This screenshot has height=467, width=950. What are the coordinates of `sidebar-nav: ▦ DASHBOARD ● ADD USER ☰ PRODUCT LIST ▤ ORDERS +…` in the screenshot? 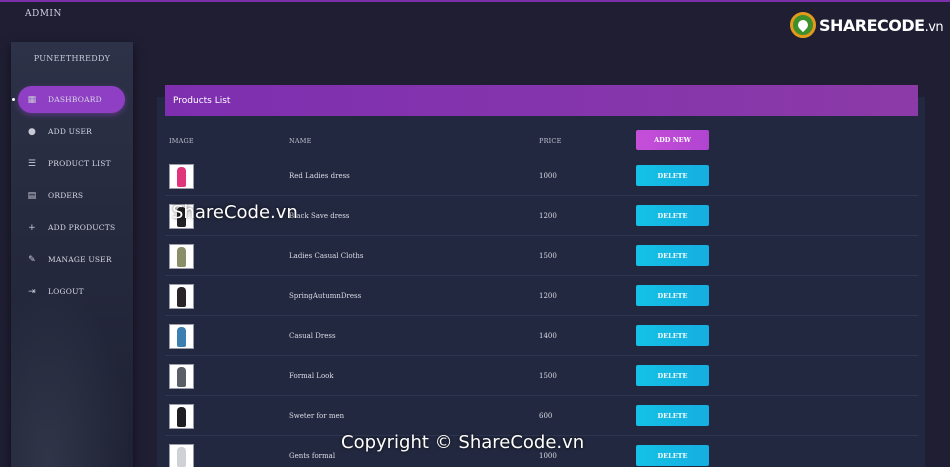 It's located at (72, 198).